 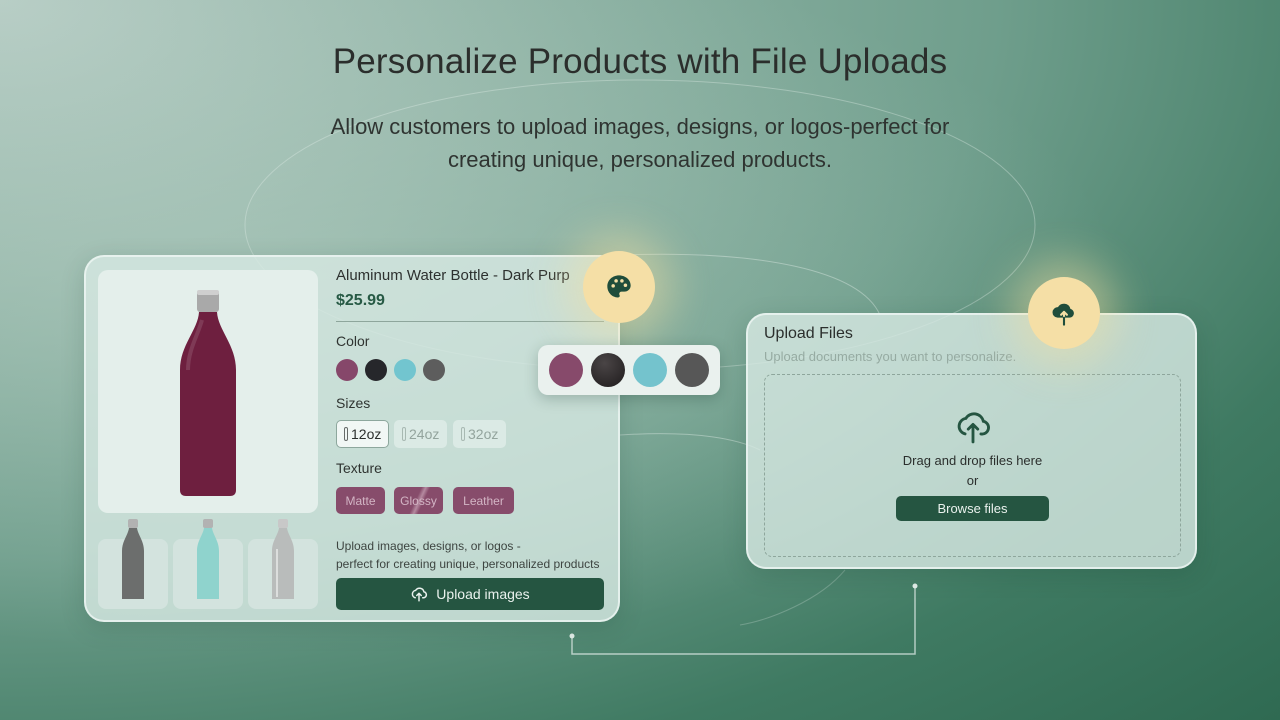 What do you see at coordinates (353, 341) in the screenshot?
I see `color-label: Color` at bounding box center [353, 341].